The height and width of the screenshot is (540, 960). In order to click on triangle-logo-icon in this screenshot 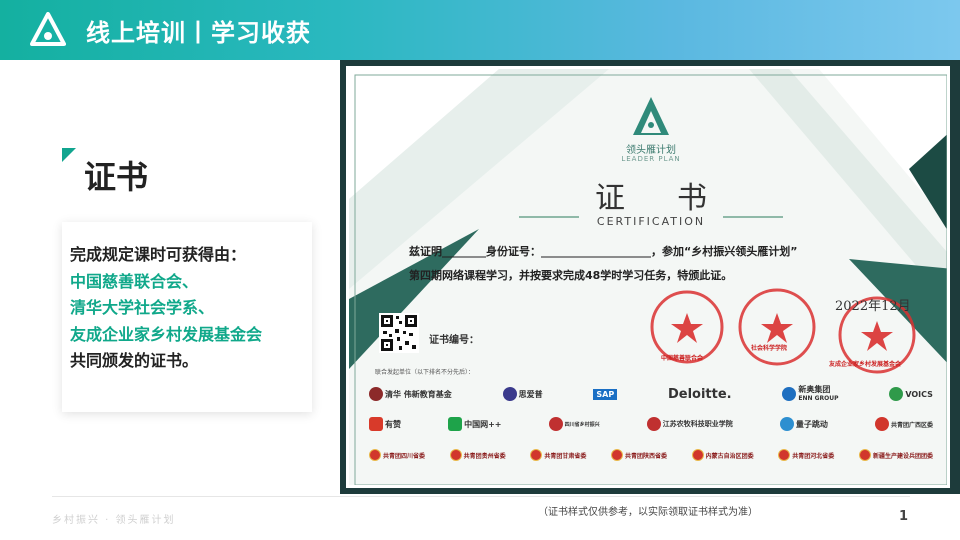, I will do `click(48, 29)`.